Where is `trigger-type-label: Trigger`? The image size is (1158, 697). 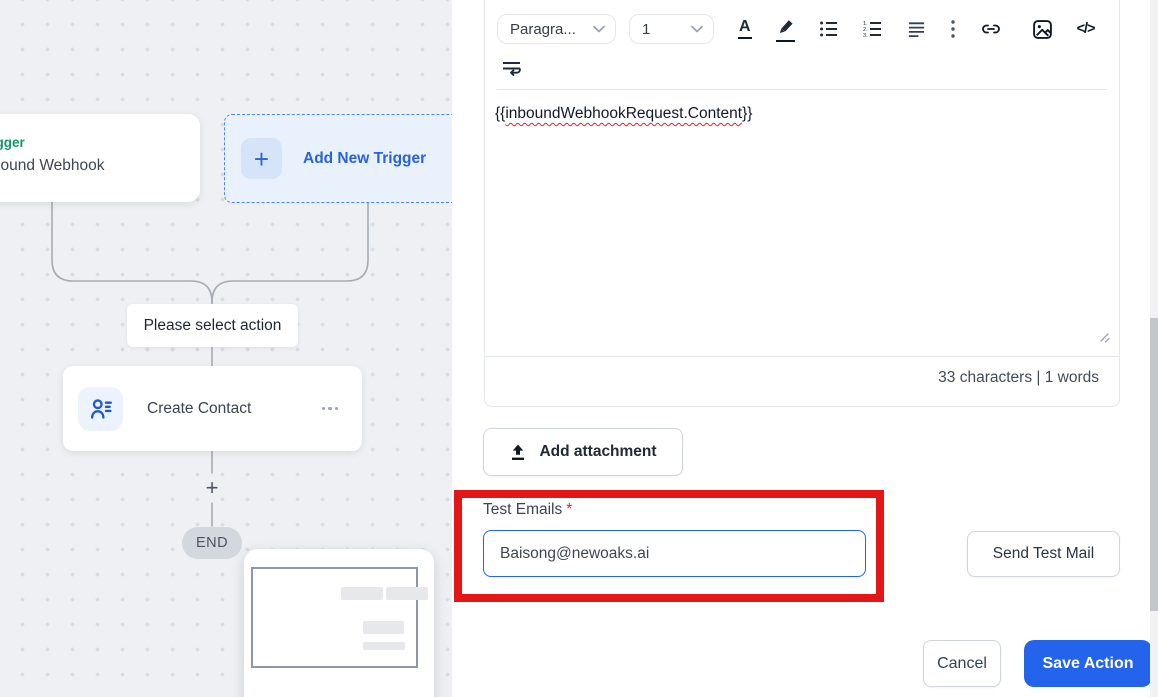
trigger-type-label: Trigger is located at coordinates (12, 142).